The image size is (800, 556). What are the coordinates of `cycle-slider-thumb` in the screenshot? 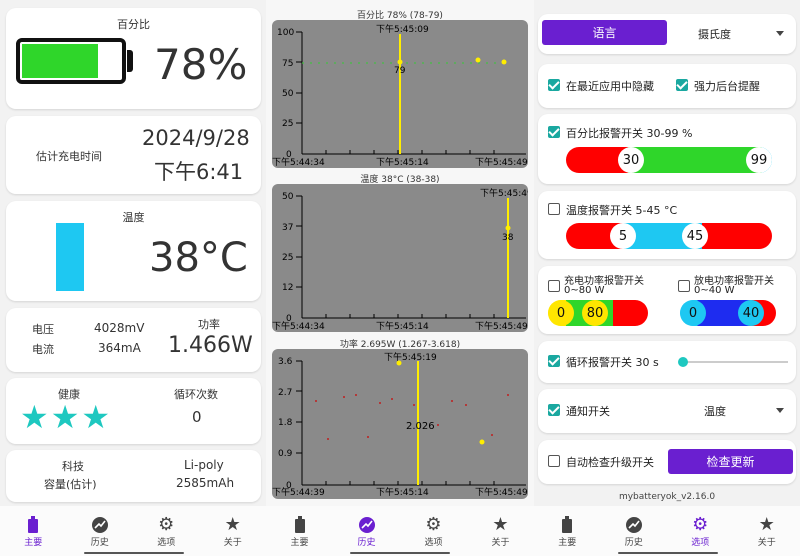 It's located at (683, 362).